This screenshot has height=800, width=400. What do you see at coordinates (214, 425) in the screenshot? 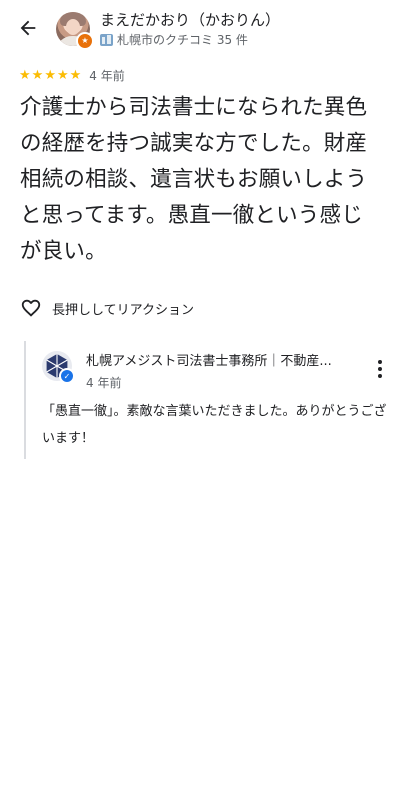
I see `owner-reply-text: 「愚直一徹」。素敵な言葉いただきました。ありがとうございます！` at bounding box center [214, 425].